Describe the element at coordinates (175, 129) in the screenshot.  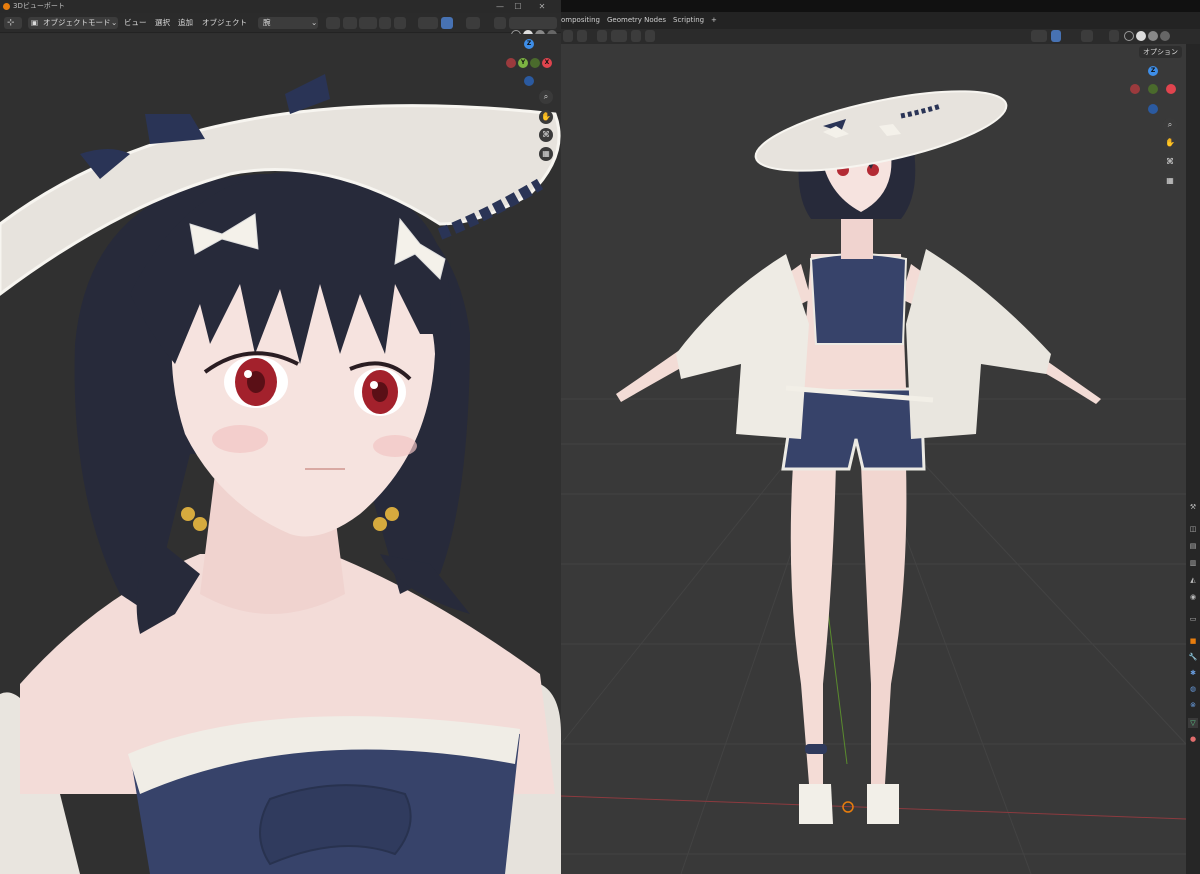
I see `hat-bow-left` at that location.